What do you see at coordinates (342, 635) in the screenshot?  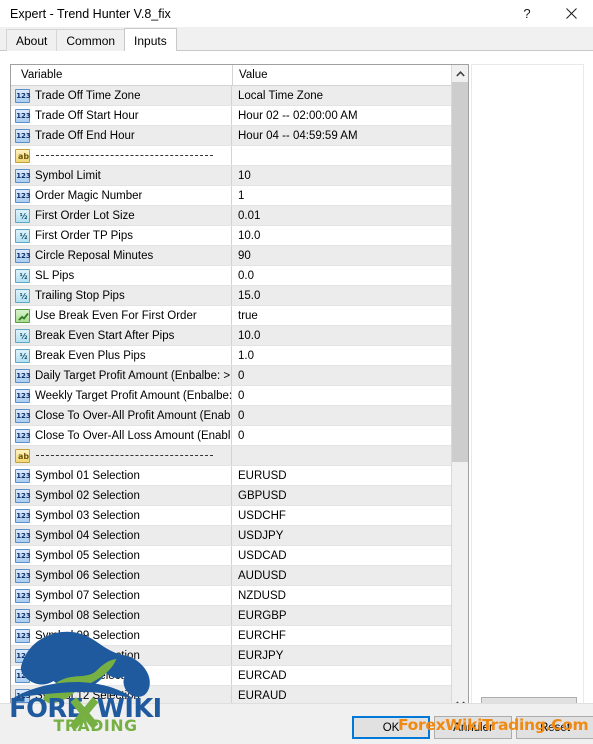 I see `value-cell: EURCHF` at bounding box center [342, 635].